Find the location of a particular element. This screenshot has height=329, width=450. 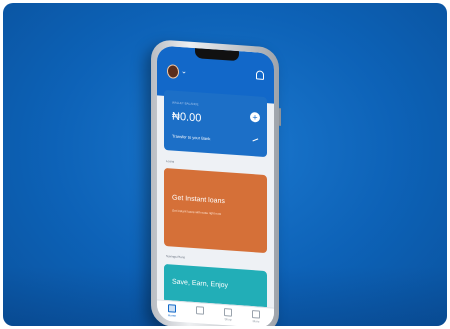

balance-caption: WALLET BALANCE is located at coordinates (185, 103).